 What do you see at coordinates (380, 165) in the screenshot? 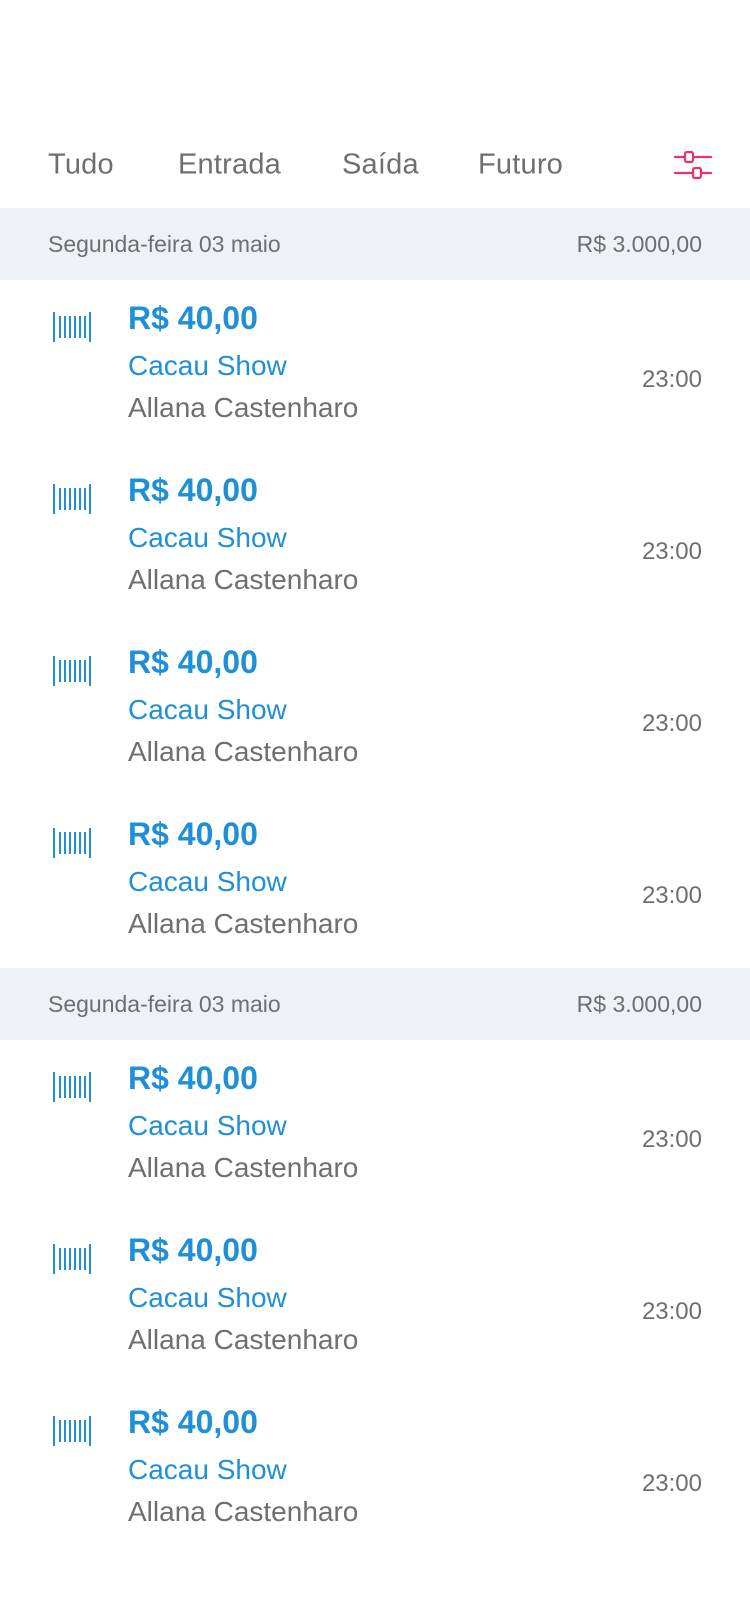
I see `tab-saida: Saída` at bounding box center [380, 165].